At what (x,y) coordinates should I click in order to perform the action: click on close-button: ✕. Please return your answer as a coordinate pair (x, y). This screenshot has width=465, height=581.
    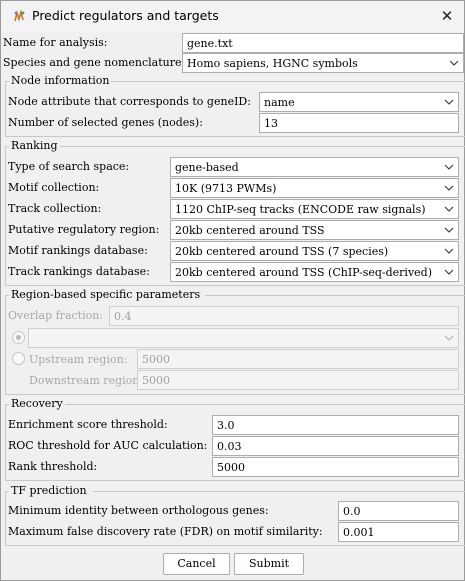
    Looking at the image, I should click on (447, 16).